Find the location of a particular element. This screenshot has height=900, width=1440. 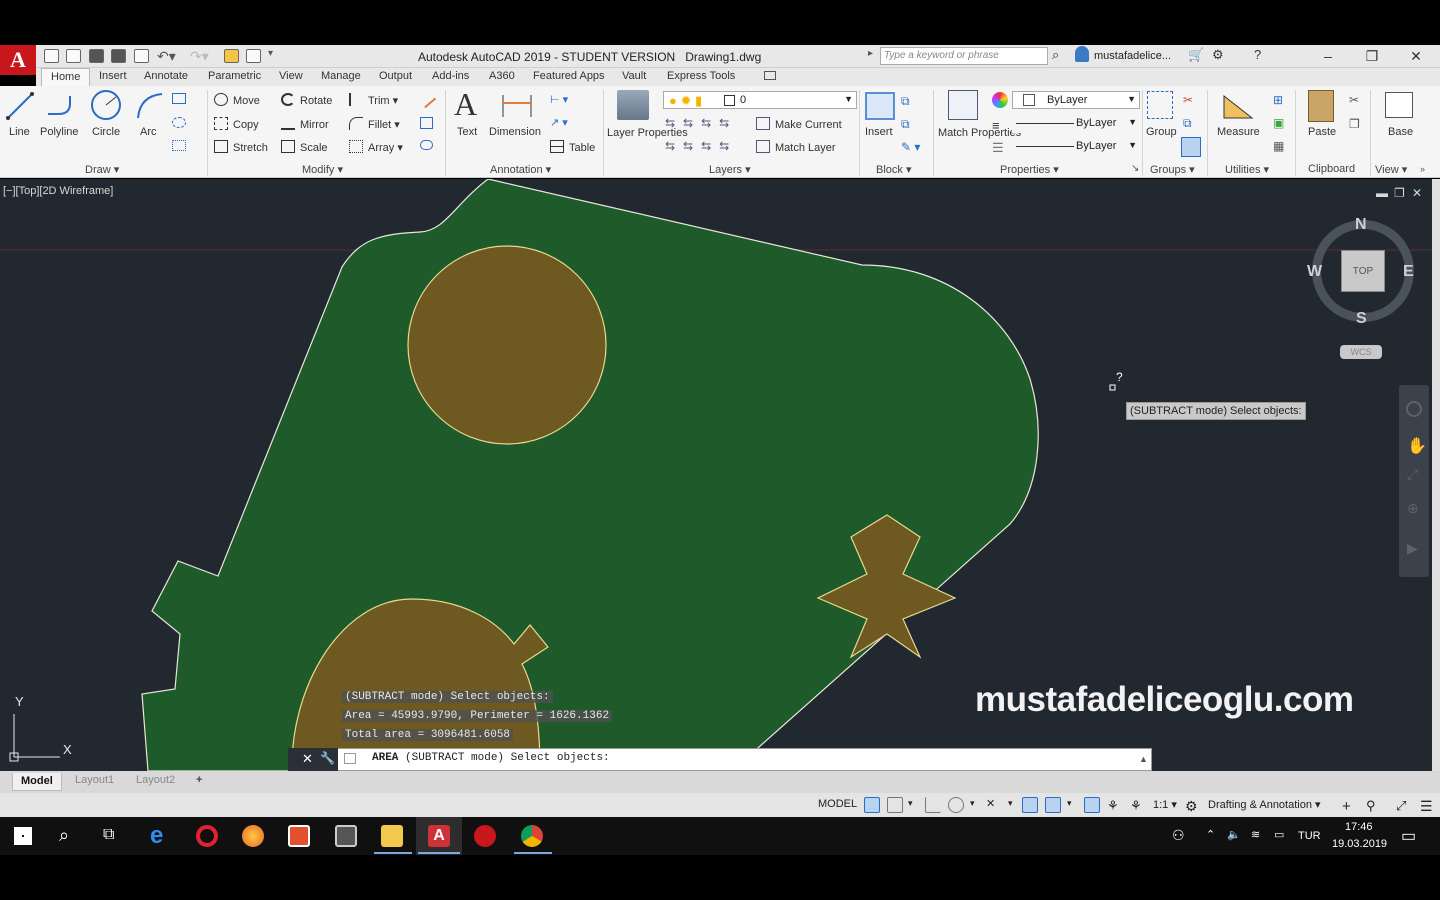

action-center-icon: ▭ is located at coordinates (1408, 836).